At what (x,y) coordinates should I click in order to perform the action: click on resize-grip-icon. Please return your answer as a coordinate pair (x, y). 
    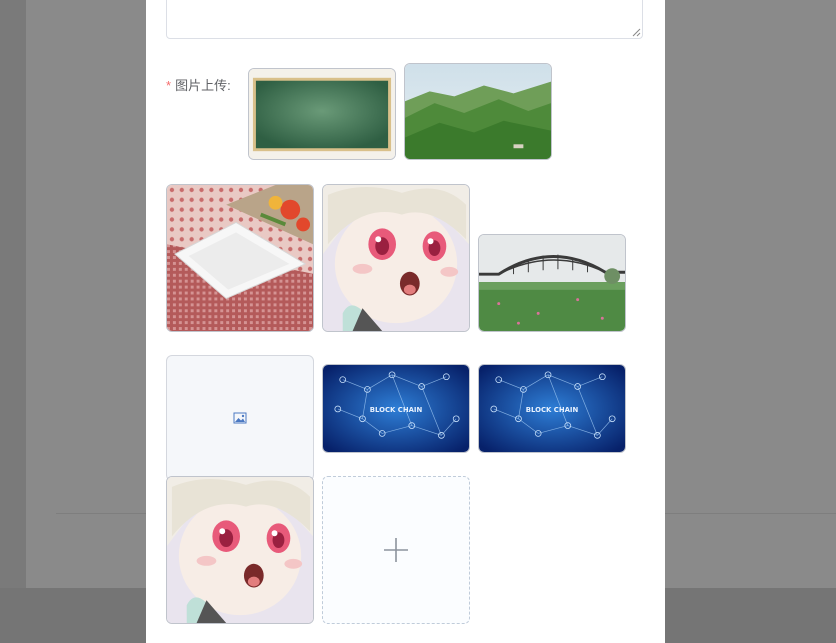
    Looking at the image, I should click on (636, 32).